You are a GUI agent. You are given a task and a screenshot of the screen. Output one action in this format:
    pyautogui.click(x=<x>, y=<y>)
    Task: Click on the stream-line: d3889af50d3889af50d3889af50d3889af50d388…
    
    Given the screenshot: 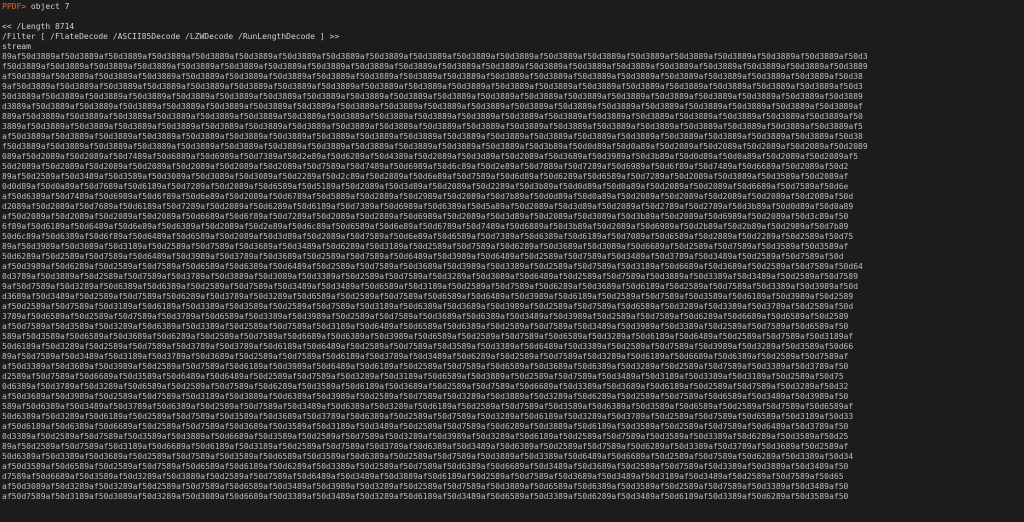 What is the action you would take?
    pyautogui.click(x=432, y=106)
    